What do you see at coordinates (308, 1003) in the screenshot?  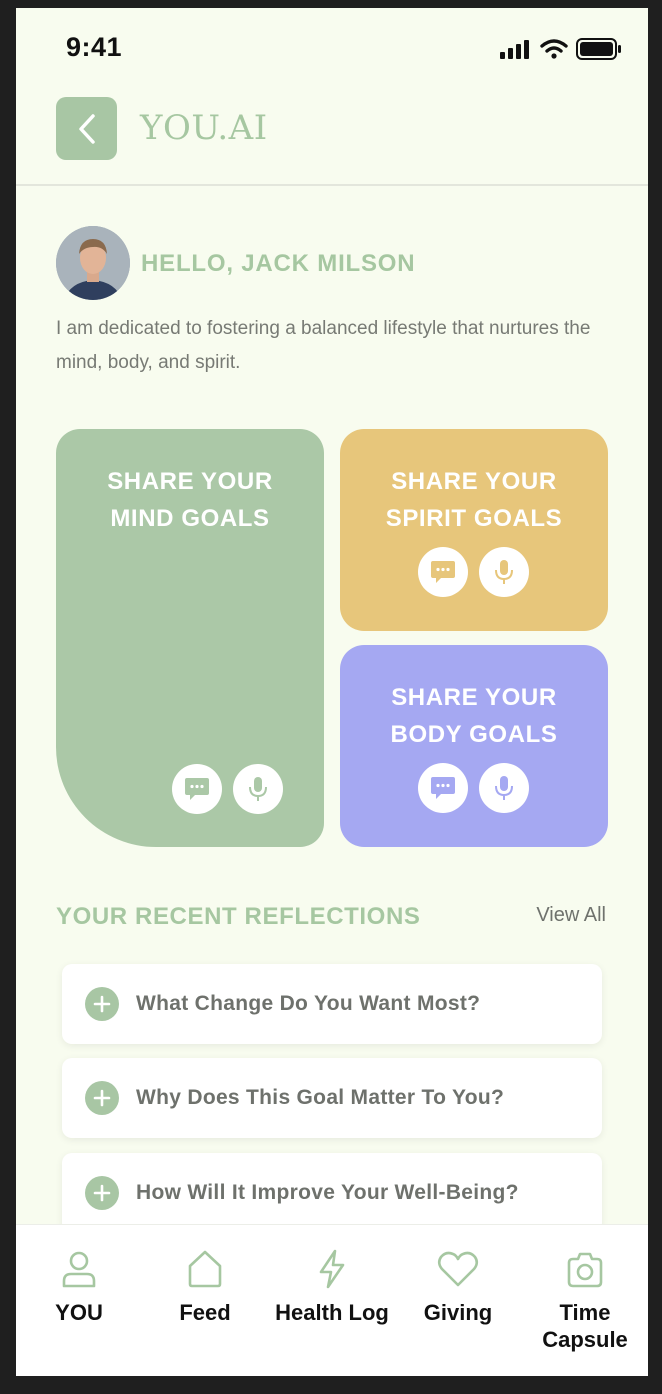 I see `reflection-label: What Change Do You Want Most?` at bounding box center [308, 1003].